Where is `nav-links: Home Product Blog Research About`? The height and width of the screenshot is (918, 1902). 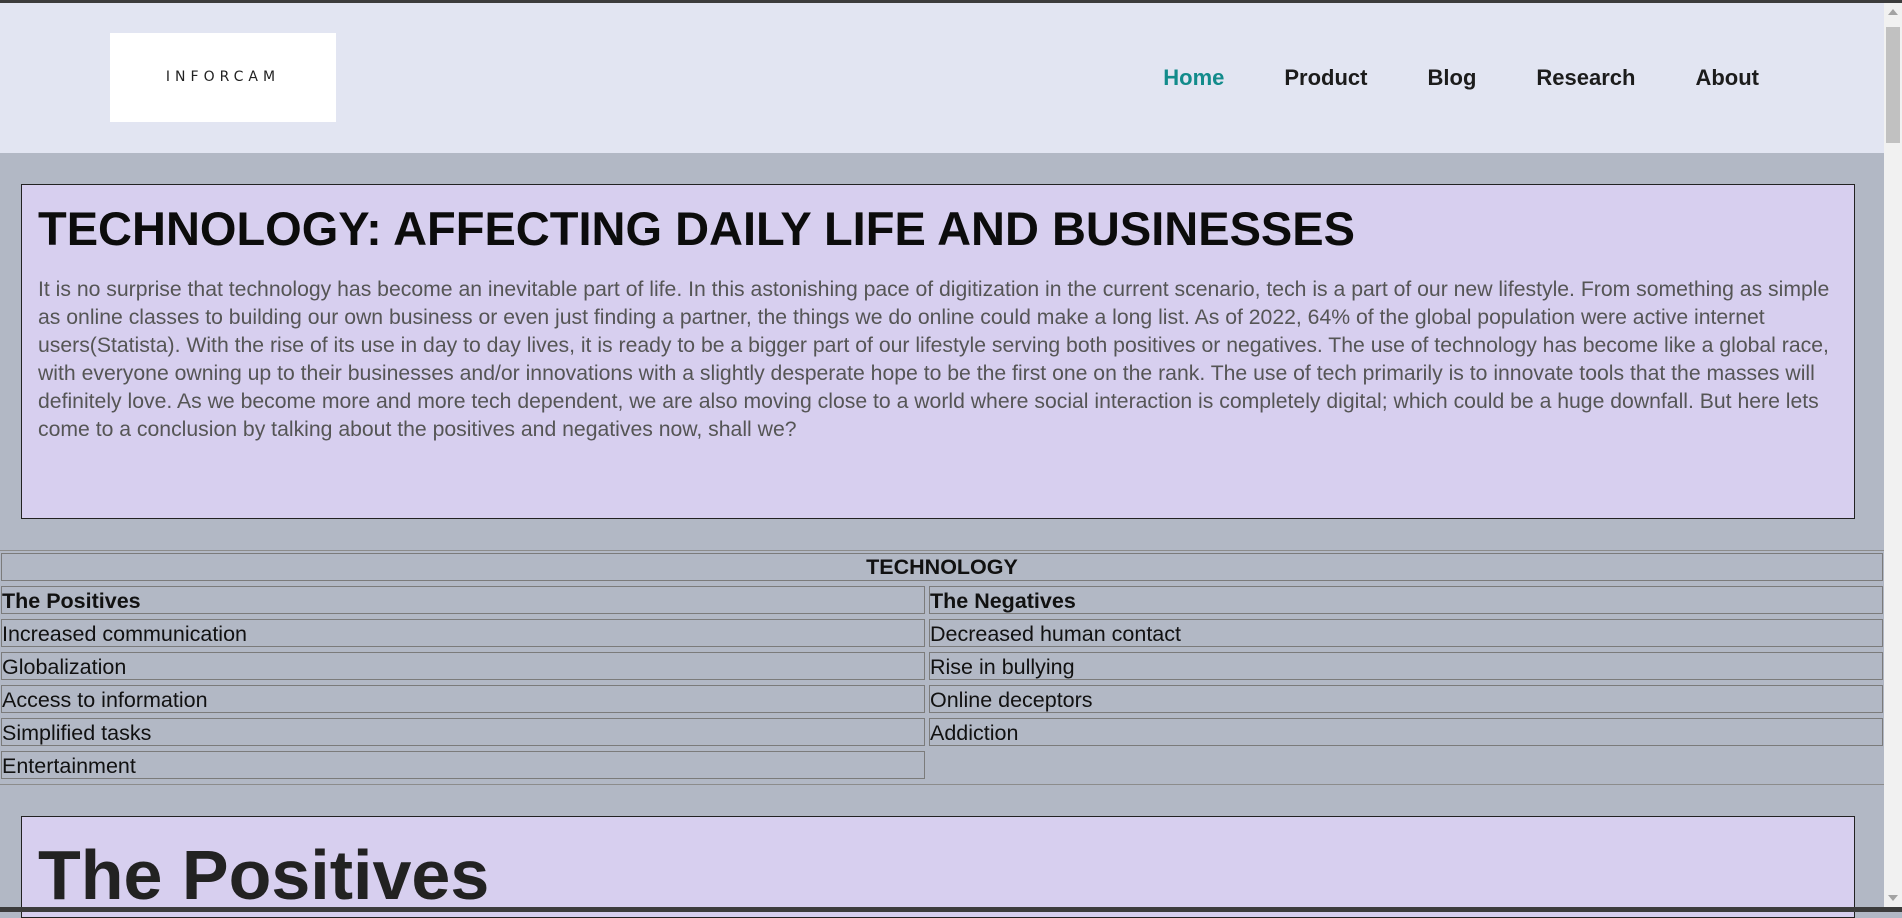
nav-links: Home Product Blog Research About is located at coordinates (1431, 78).